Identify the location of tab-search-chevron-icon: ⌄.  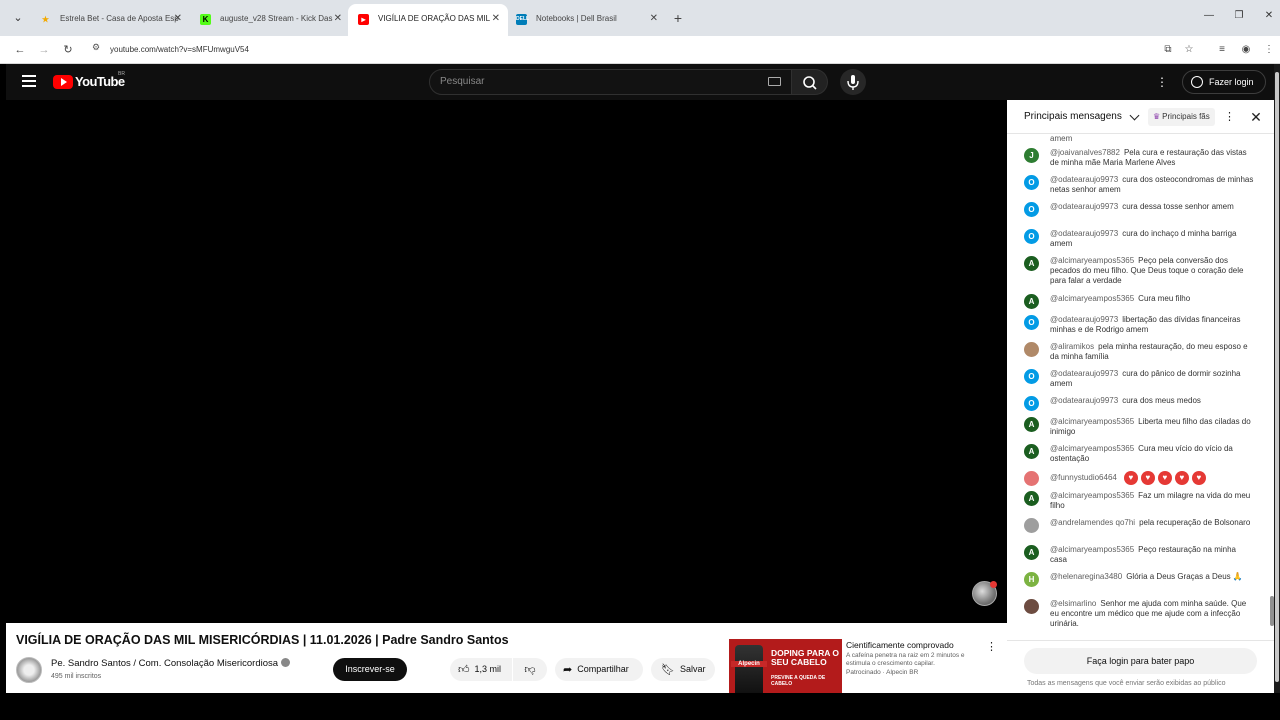
(18, 18).